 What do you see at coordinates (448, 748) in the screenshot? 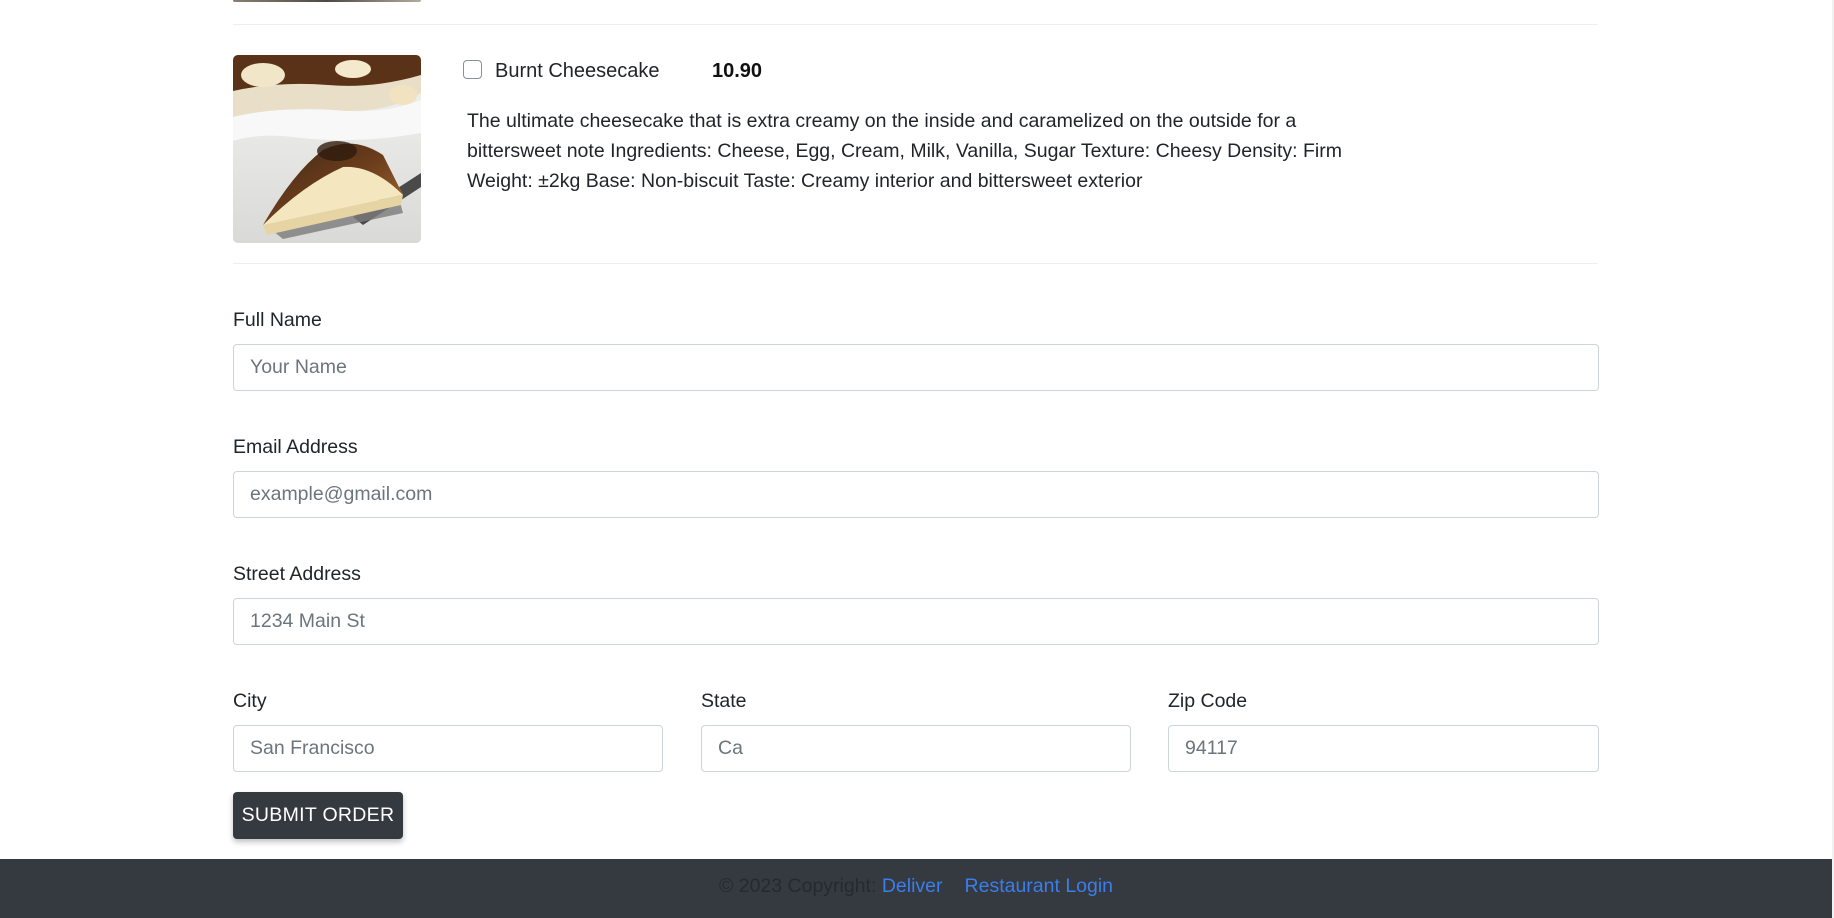
I see `city-input` at bounding box center [448, 748].